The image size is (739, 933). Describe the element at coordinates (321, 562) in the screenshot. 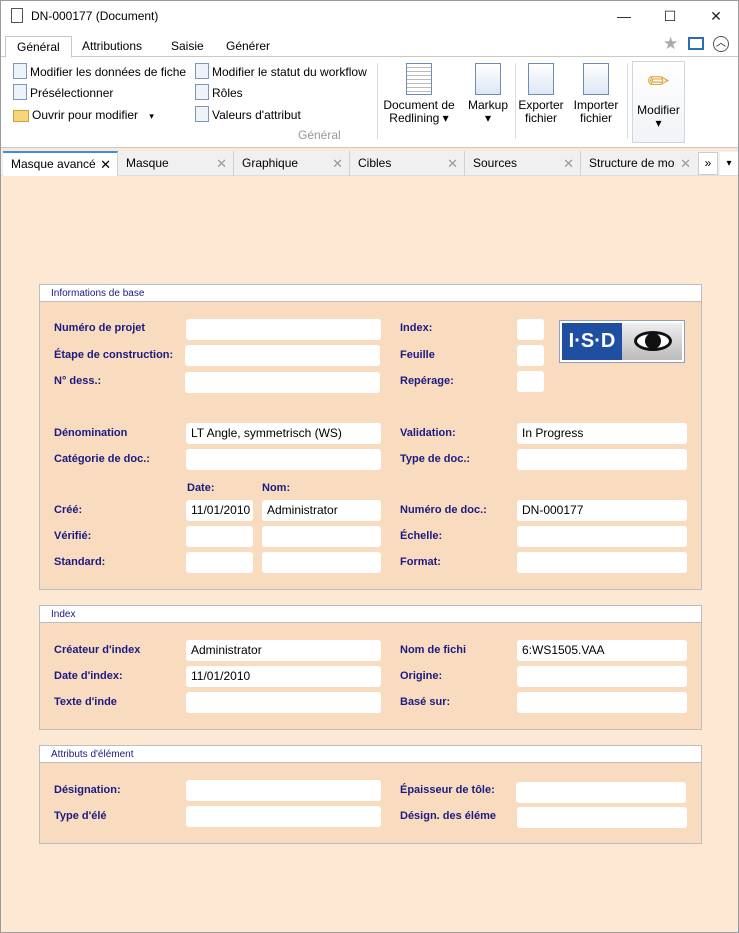

I see `standard-name-input` at that location.